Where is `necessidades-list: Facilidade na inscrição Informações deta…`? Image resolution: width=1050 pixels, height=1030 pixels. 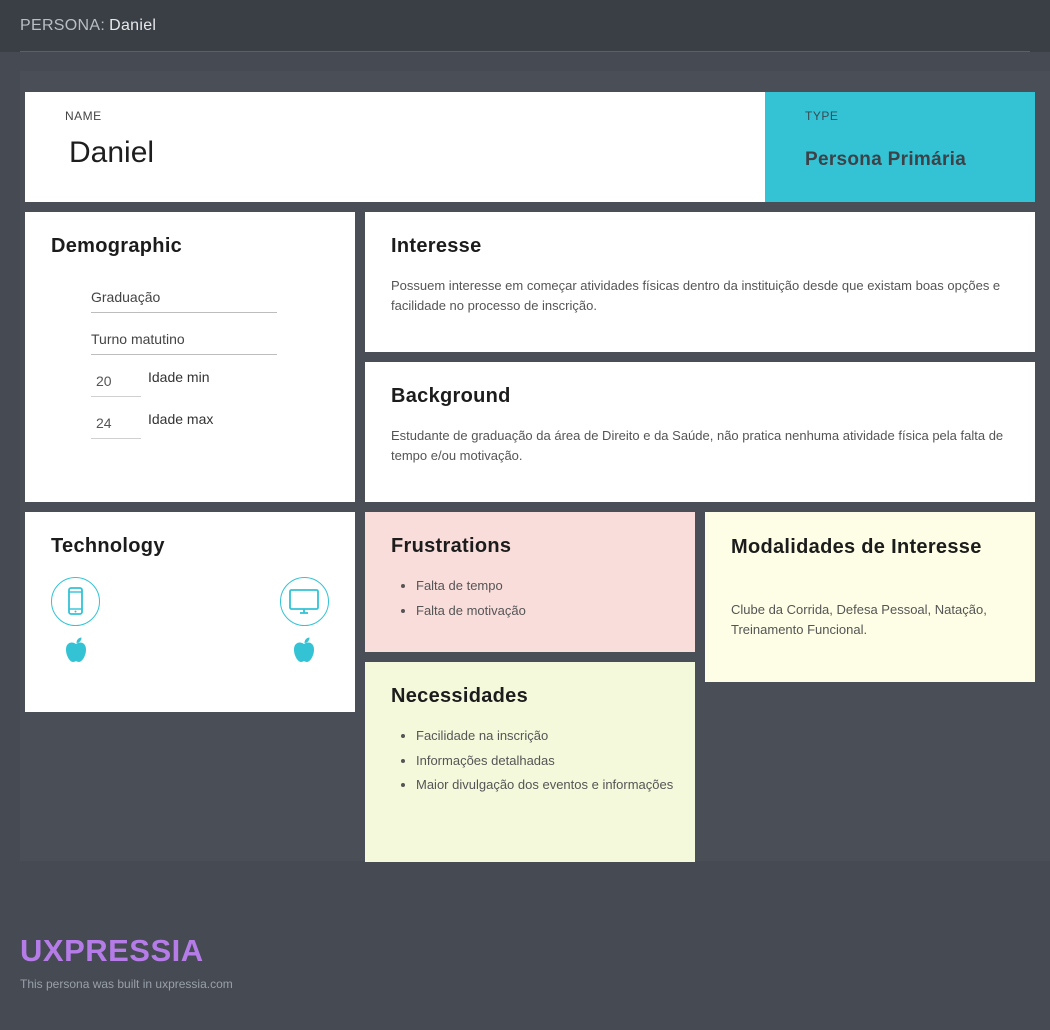
necessidades-list: Facilidade na inscrição Informações deta… is located at coordinates (546, 763).